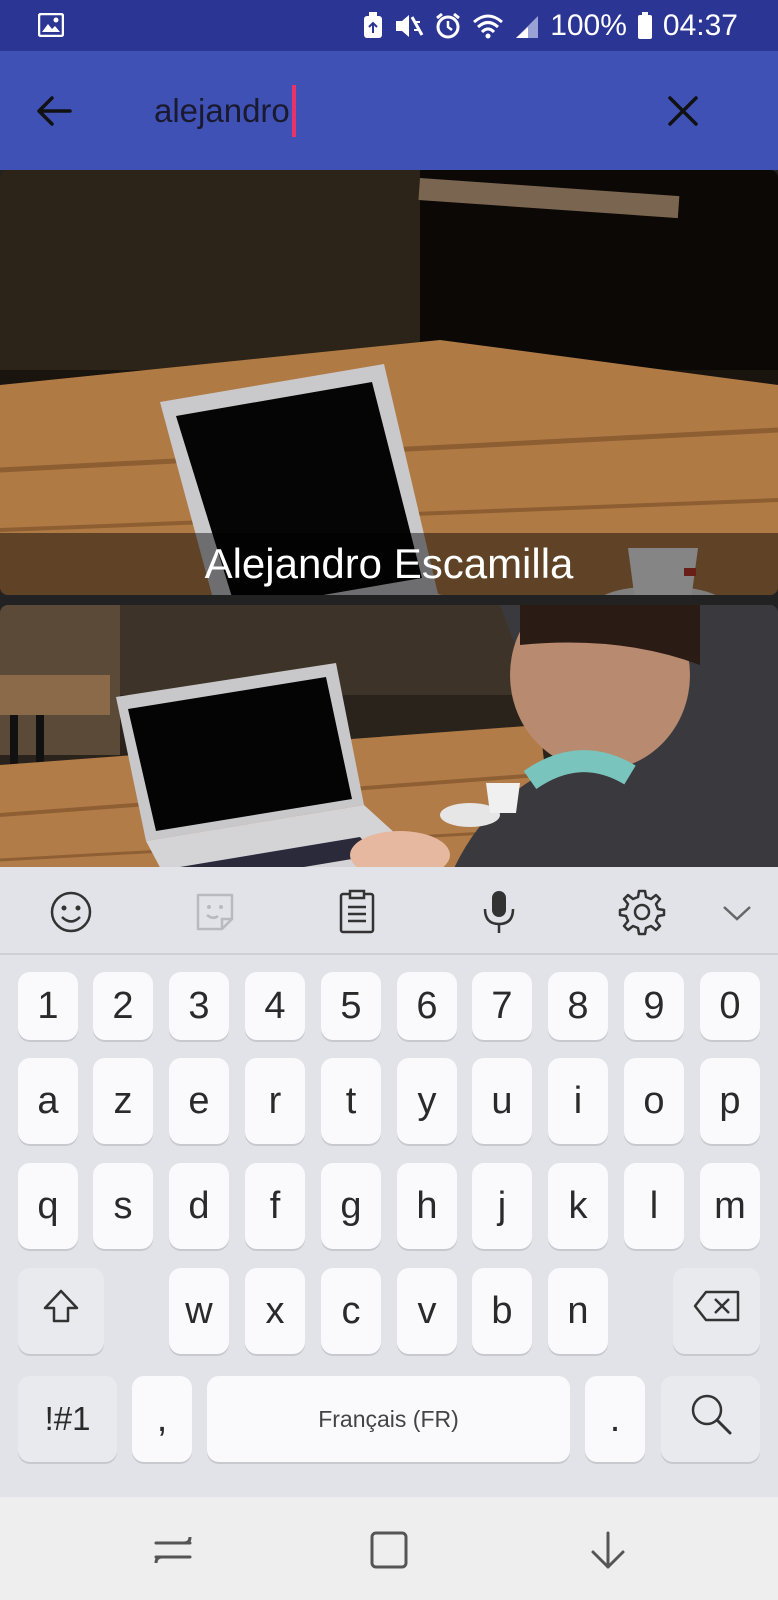  What do you see at coordinates (351, 1101) in the screenshot?
I see `key-t: t` at bounding box center [351, 1101].